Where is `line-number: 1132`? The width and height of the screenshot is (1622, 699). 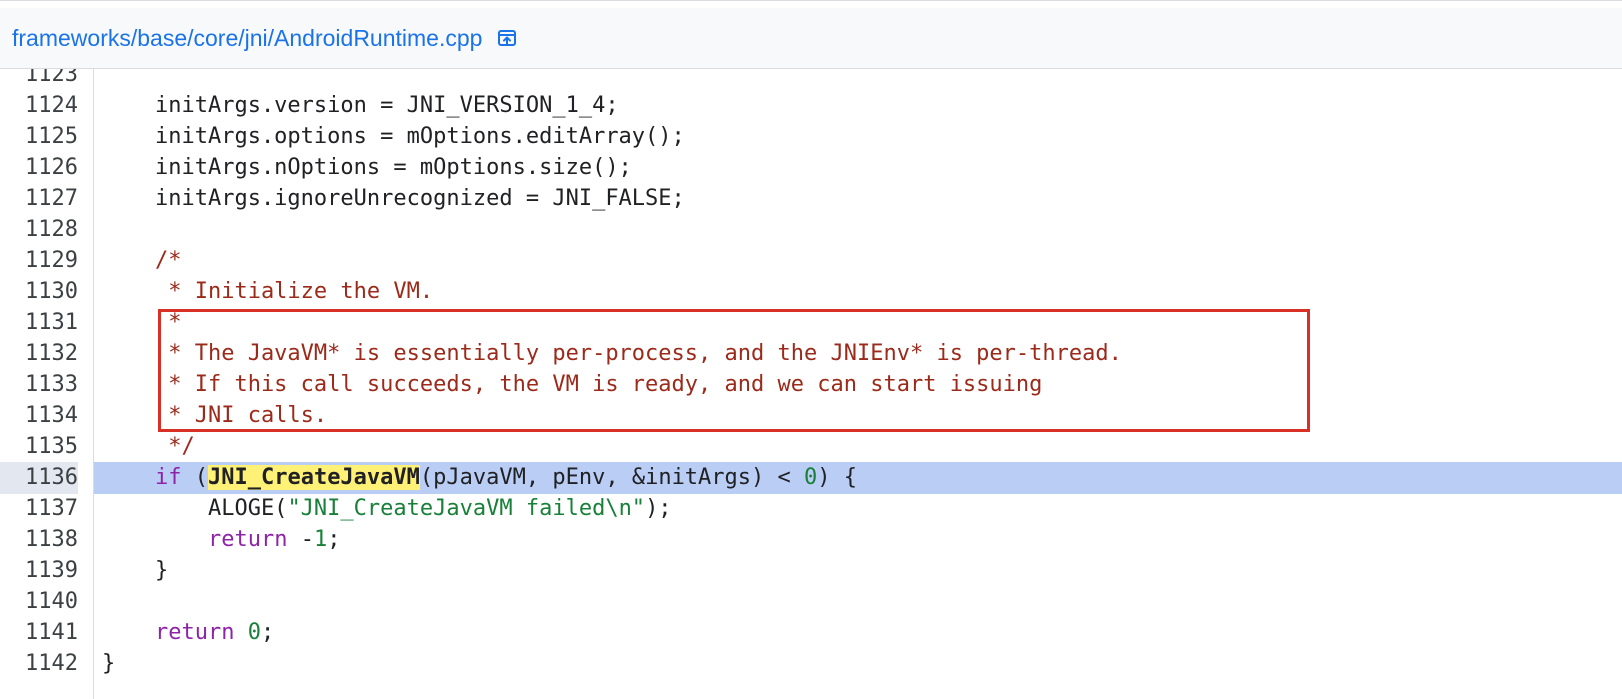
line-number: 1132 is located at coordinates (39, 354).